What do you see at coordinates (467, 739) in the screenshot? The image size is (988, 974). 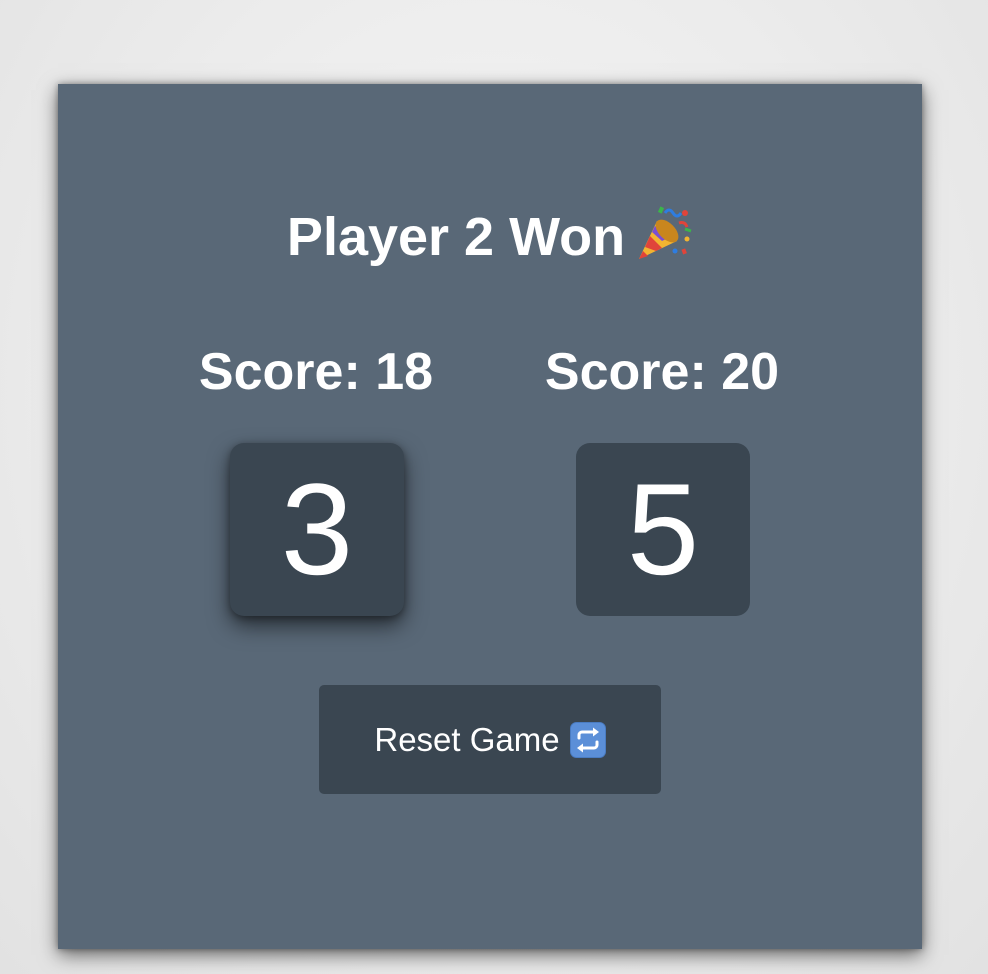 I see `reset-game-label: Reset Game` at bounding box center [467, 739].